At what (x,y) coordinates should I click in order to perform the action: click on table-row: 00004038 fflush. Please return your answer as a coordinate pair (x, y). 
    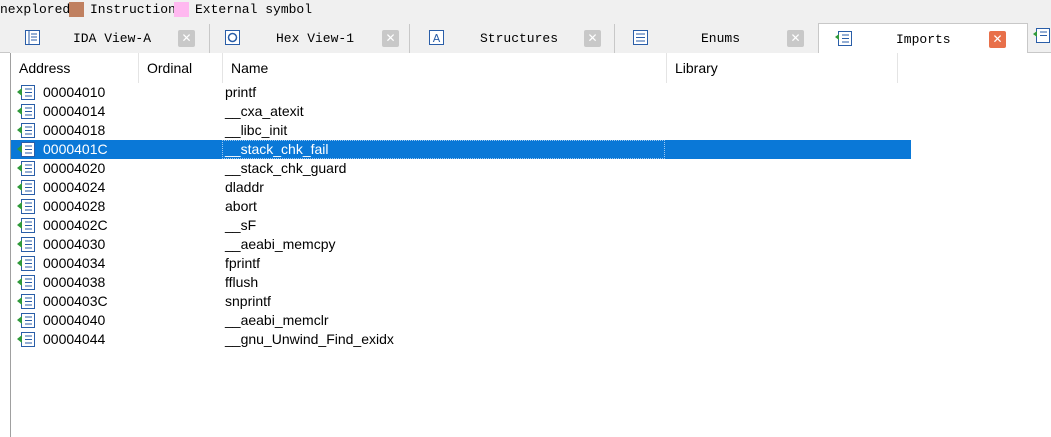
    Looking at the image, I should click on (461, 282).